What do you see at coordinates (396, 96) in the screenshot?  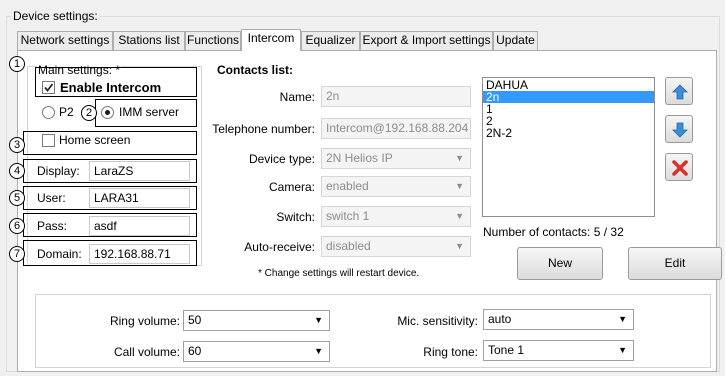 I see `name-field: 2n` at bounding box center [396, 96].